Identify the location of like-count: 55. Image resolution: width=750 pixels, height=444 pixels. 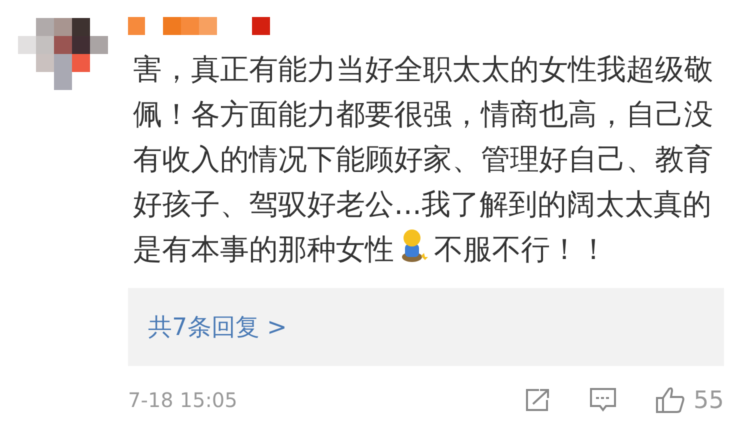
(708, 400).